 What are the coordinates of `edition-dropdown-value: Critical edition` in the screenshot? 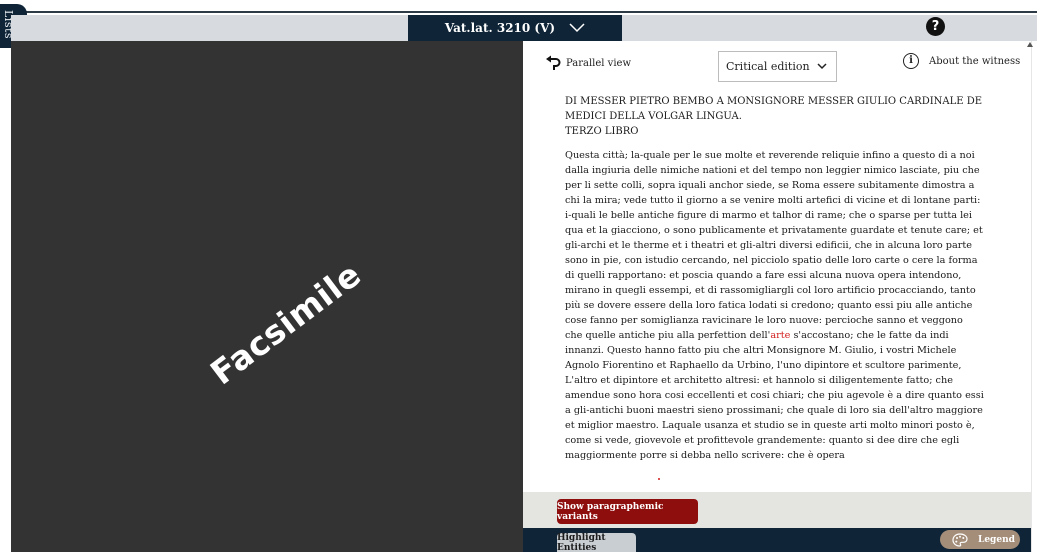 It's located at (768, 66).